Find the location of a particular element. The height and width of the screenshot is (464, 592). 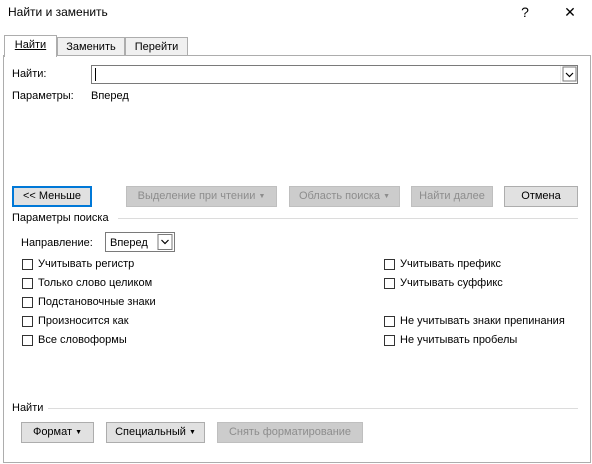

tab-replace: Заменить is located at coordinates (91, 47).